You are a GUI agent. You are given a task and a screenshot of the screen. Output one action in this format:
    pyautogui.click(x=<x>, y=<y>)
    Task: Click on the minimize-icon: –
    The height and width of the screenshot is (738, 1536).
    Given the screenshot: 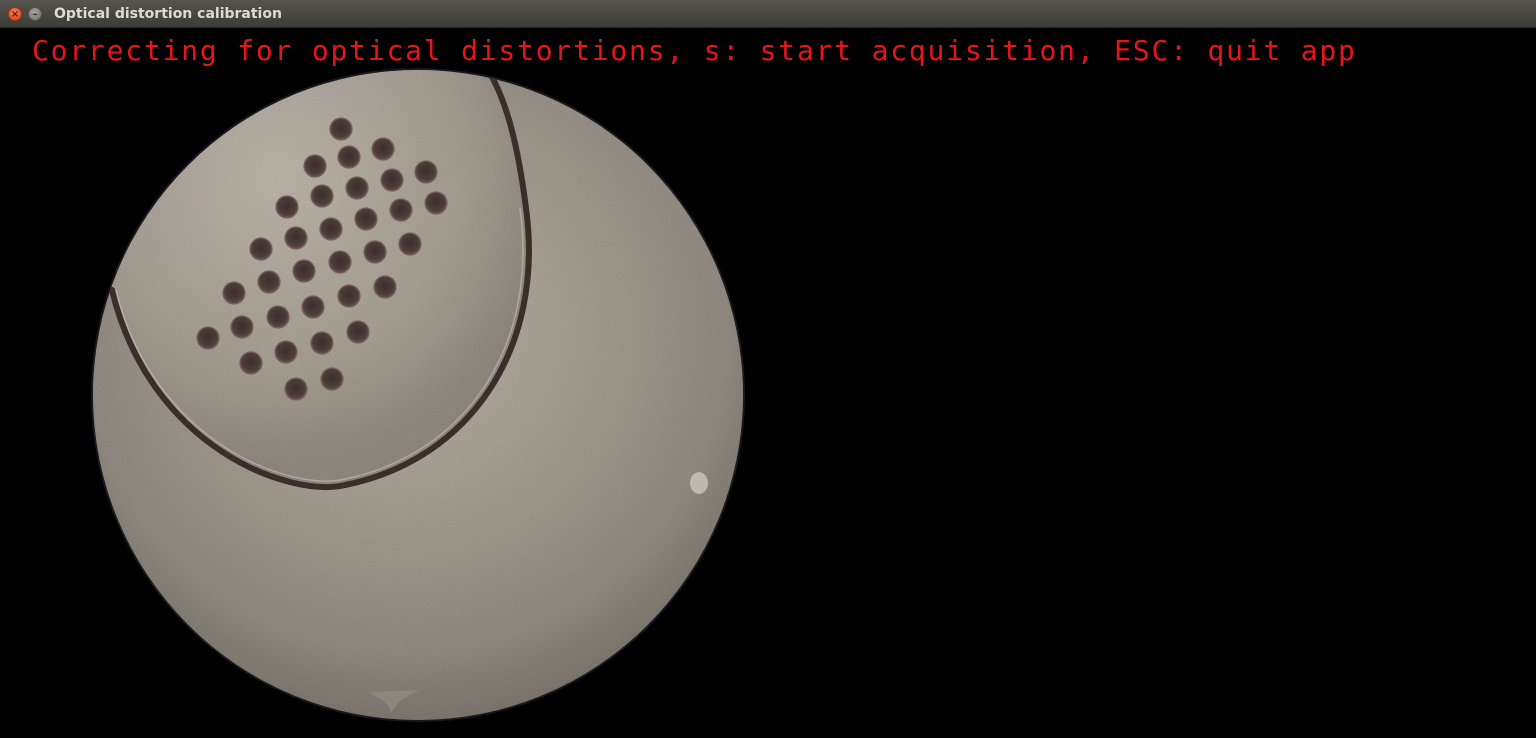 What is the action you would take?
    pyautogui.click(x=35, y=14)
    